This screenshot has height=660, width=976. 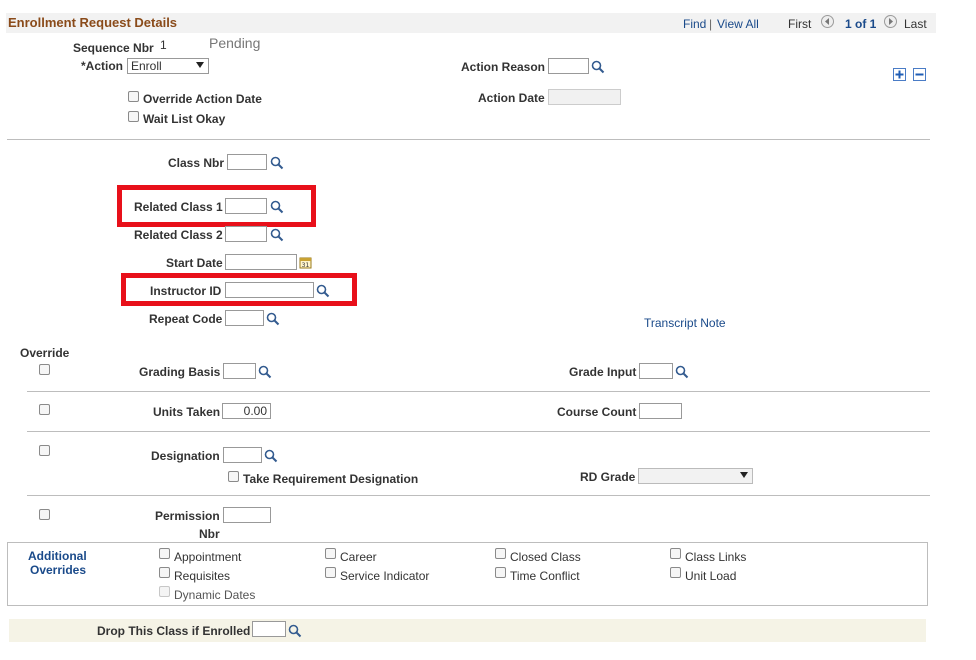 What do you see at coordinates (178, 207) in the screenshot?
I see `related-class-1-label: Related Class 1` at bounding box center [178, 207].